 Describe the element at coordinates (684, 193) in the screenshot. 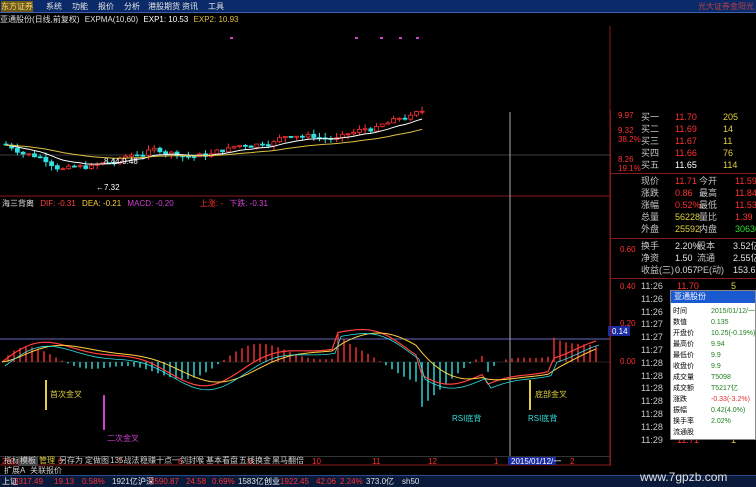

I see `quote-value: 0.86` at that location.